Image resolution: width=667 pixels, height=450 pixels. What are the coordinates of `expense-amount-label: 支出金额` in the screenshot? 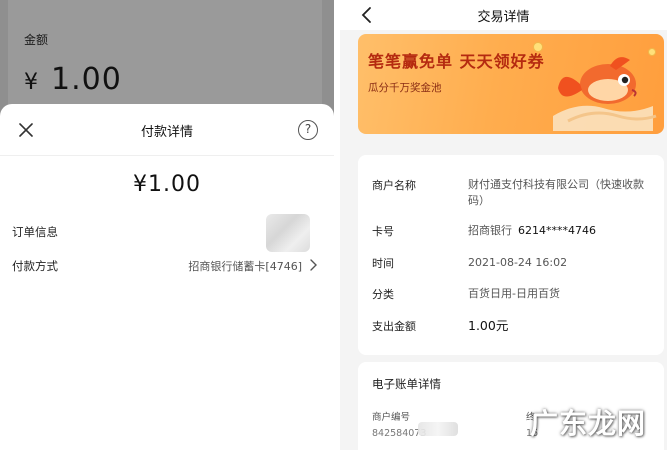 It's located at (394, 326).